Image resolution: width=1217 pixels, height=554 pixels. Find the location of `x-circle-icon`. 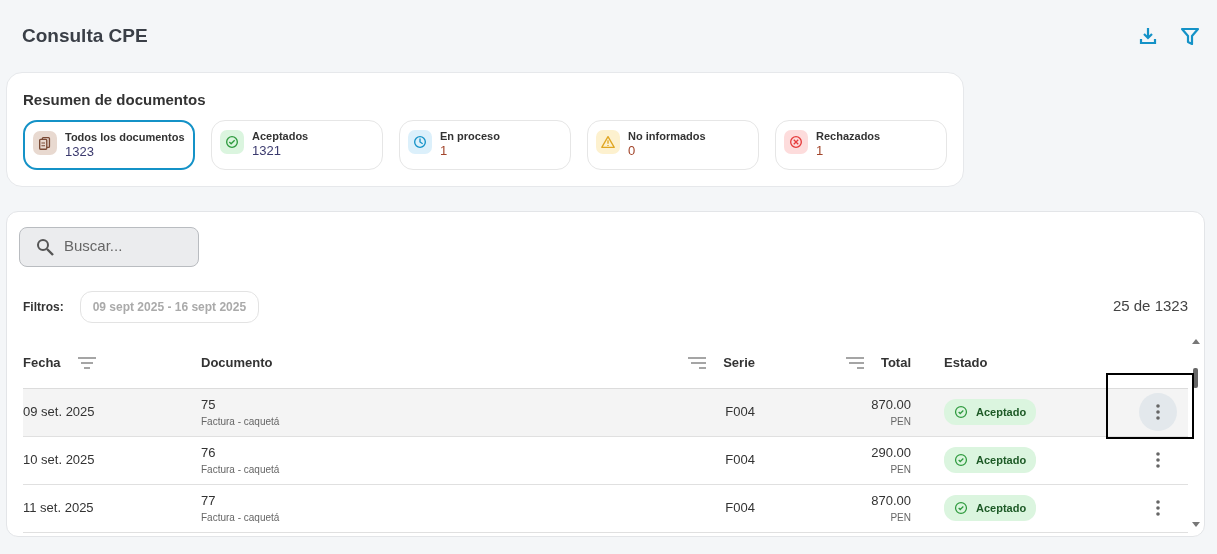

x-circle-icon is located at coordinates (796, 141).